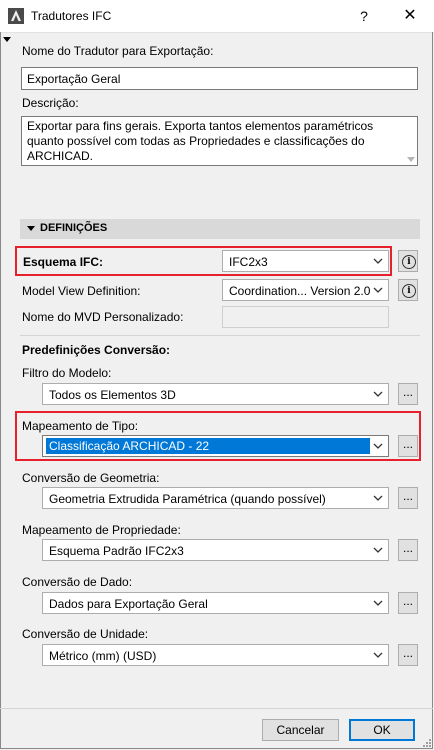 The width and height of the screenshot is (434, 750). I want to click on schema-label: Esquema IFC:, so click(63, 262).